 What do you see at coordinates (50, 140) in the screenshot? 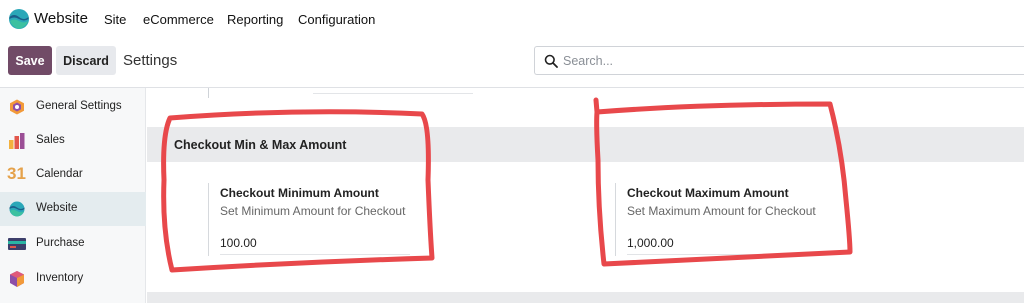
I see `sidebar-item-label: Sales` at bounding box center [50, 140].